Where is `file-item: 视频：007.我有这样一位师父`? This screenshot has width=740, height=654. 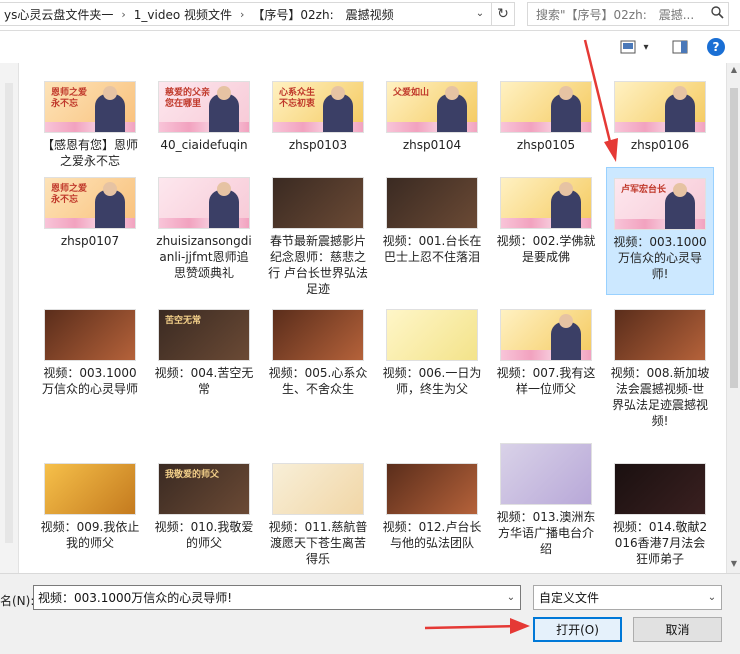
file-item: 视频：007.我有这样一位师父 is located at coordinates (546, 361).